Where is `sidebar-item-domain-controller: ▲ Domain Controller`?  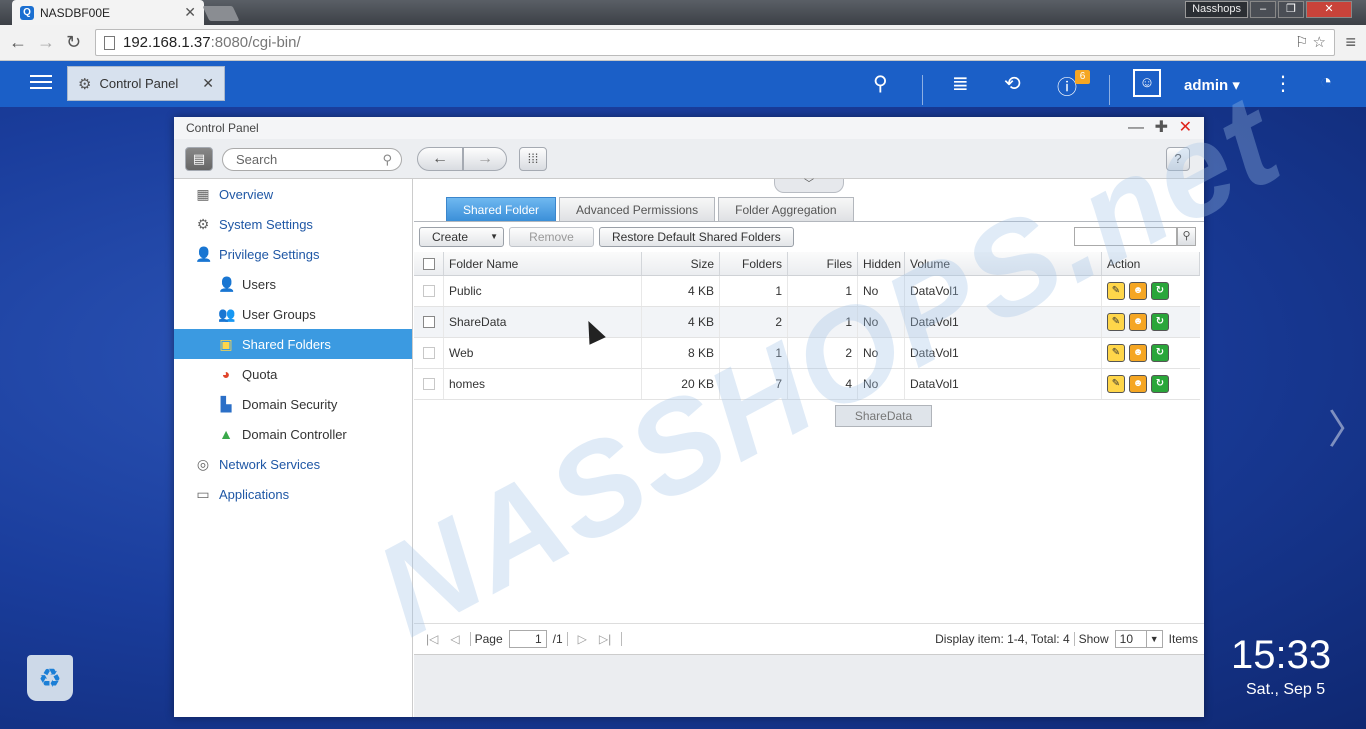 sidebar-item-domain-controller: ▲ Domain Controller is located at coordinates (293, 434).